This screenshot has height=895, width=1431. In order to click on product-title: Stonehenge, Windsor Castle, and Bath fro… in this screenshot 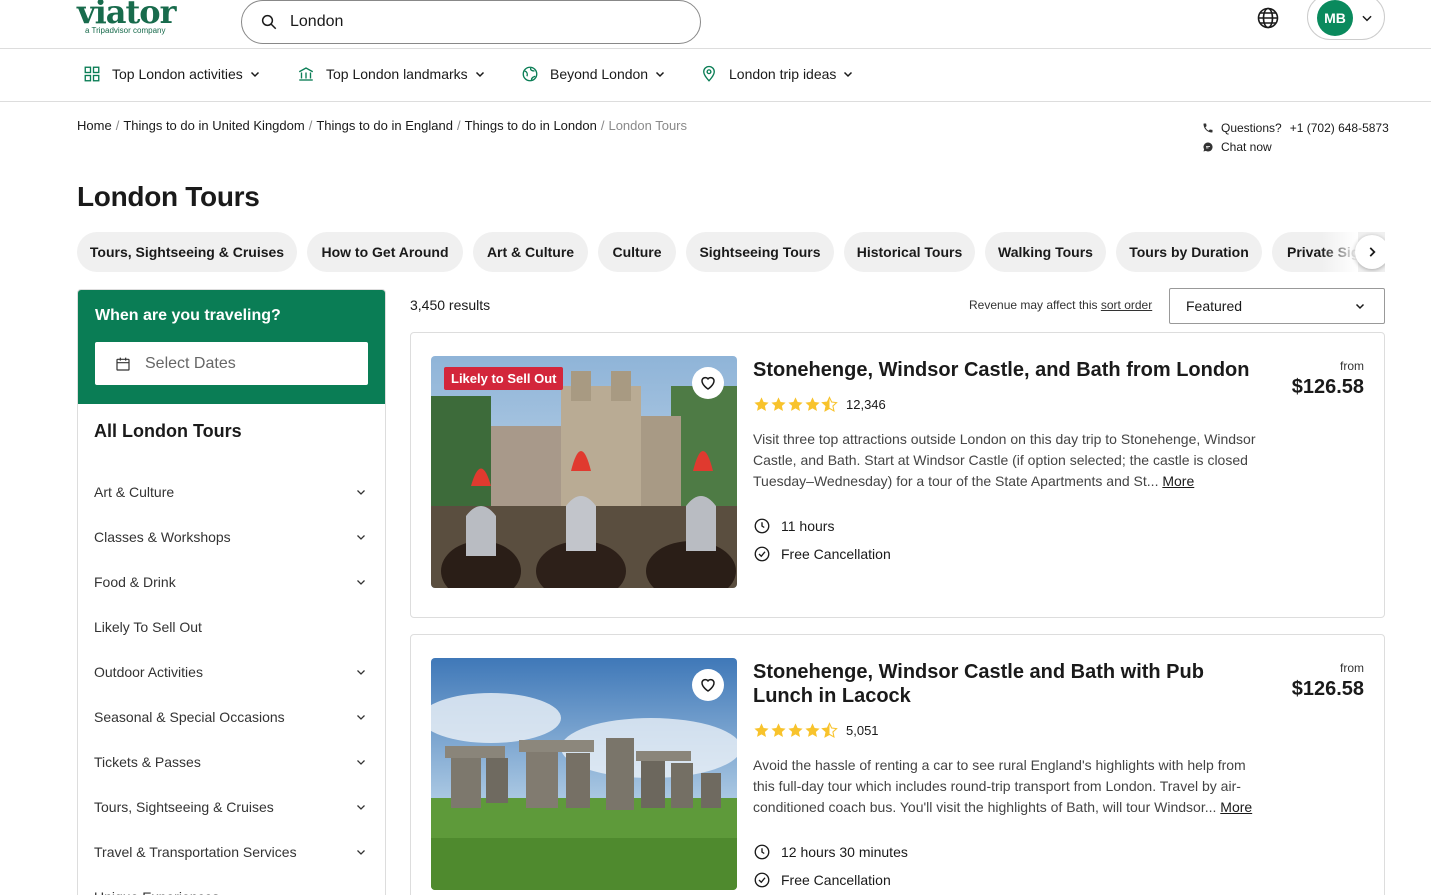, I will do `click(1013, 370)`.